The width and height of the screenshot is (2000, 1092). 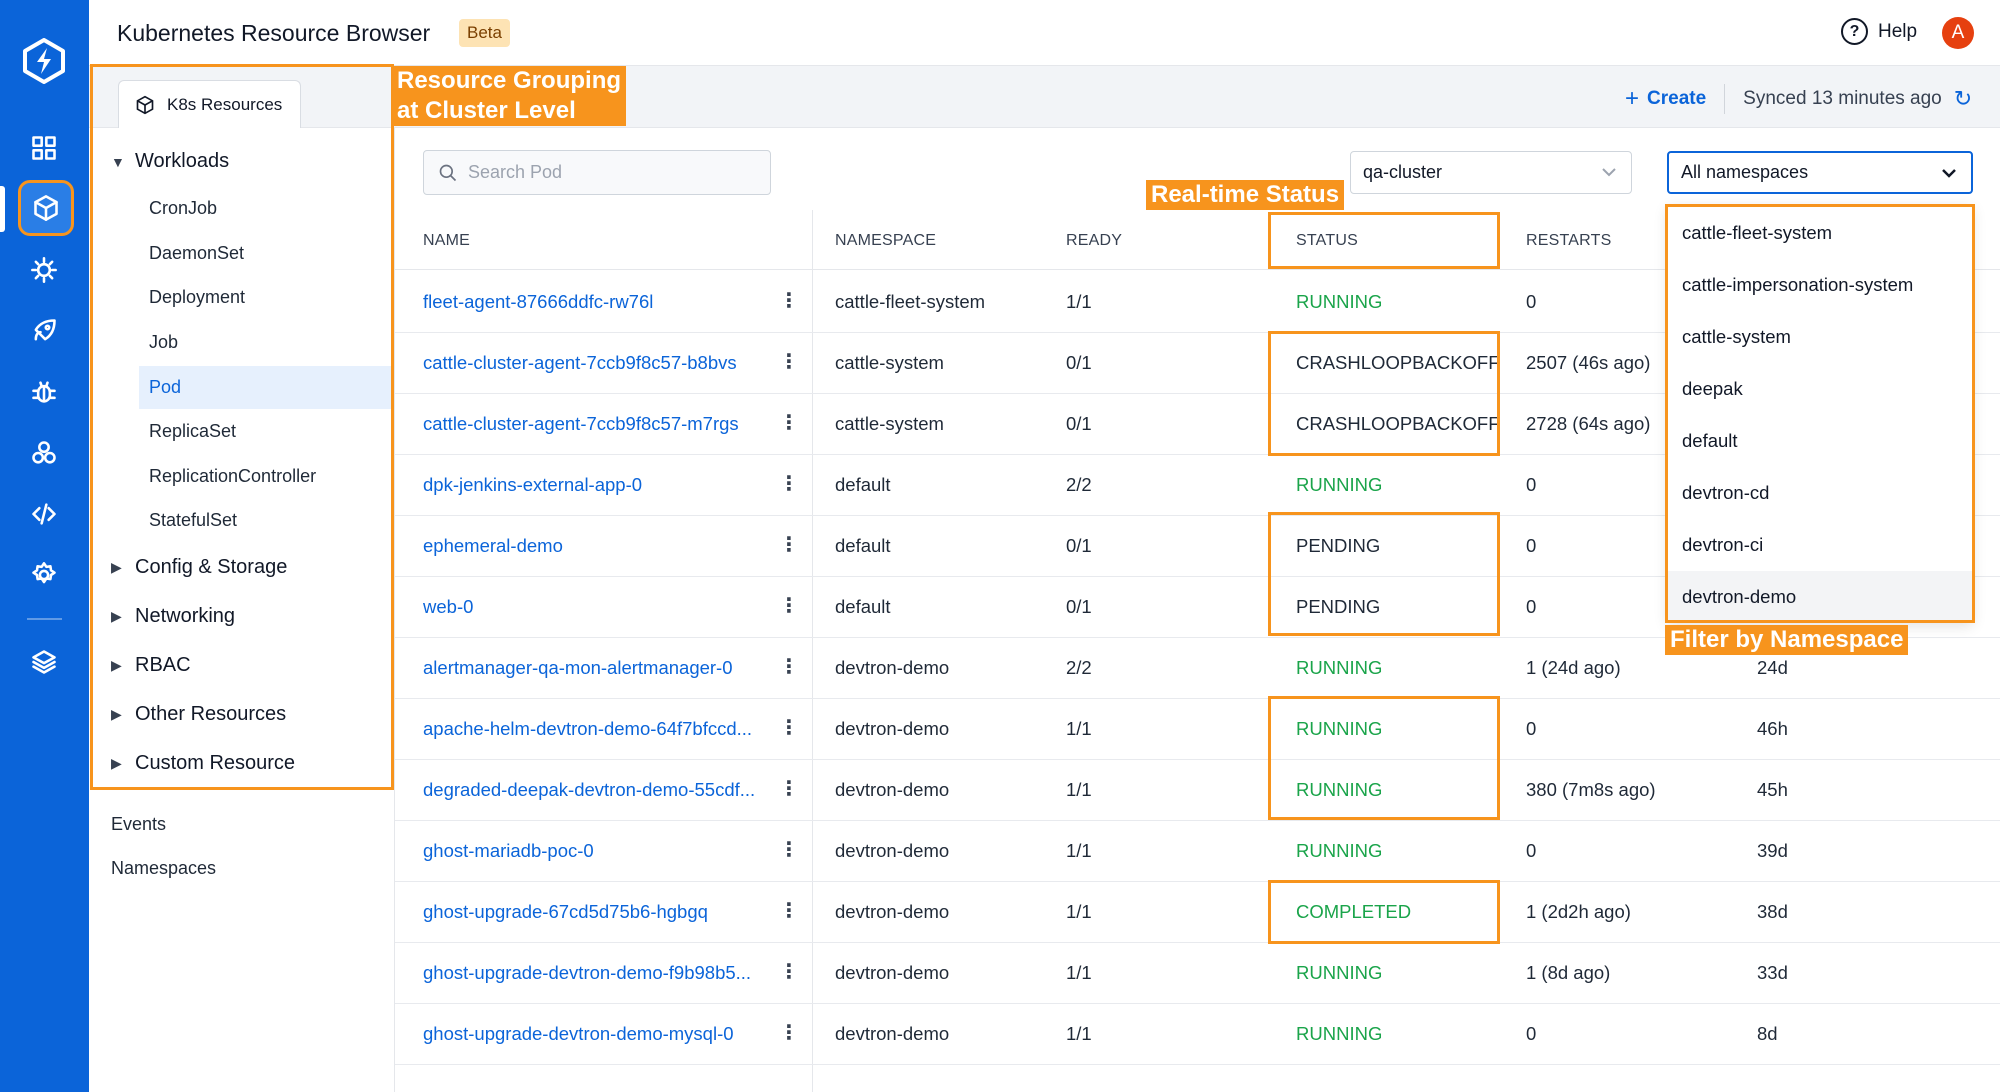 I want to click on tab-k8s-resources: K8s Resources, so click(x=209, y=104).